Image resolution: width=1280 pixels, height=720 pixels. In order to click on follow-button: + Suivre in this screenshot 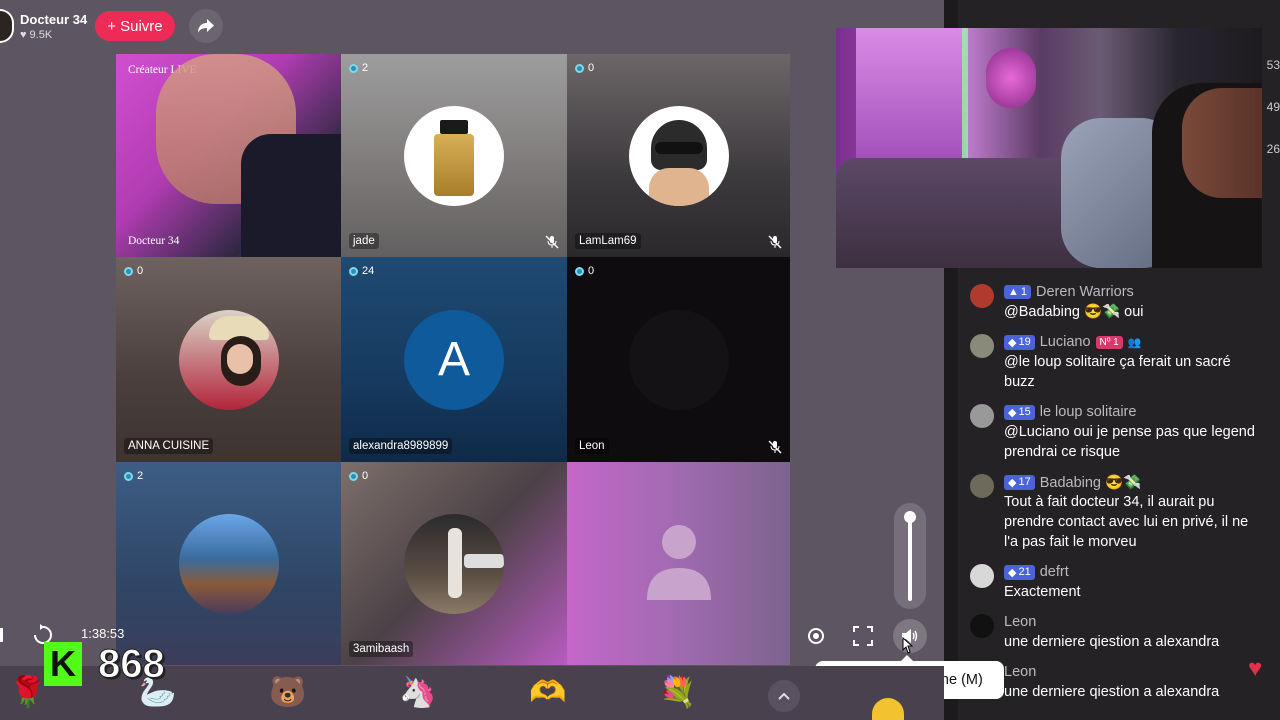, I will do `click(135, 26)`.